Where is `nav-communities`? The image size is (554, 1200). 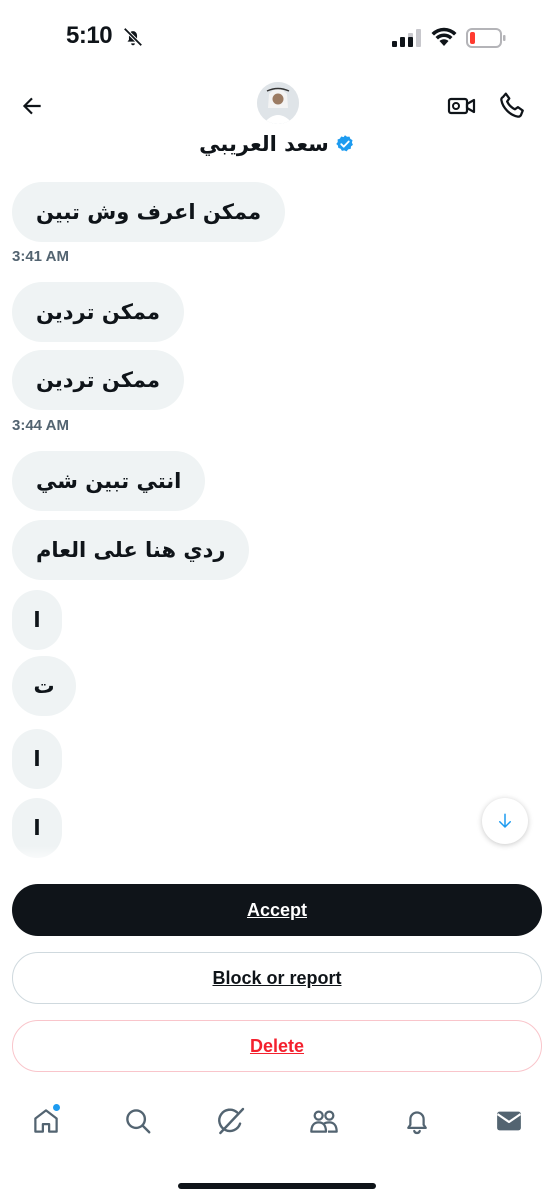
nav-communities is located at coordinates (324, 1121).